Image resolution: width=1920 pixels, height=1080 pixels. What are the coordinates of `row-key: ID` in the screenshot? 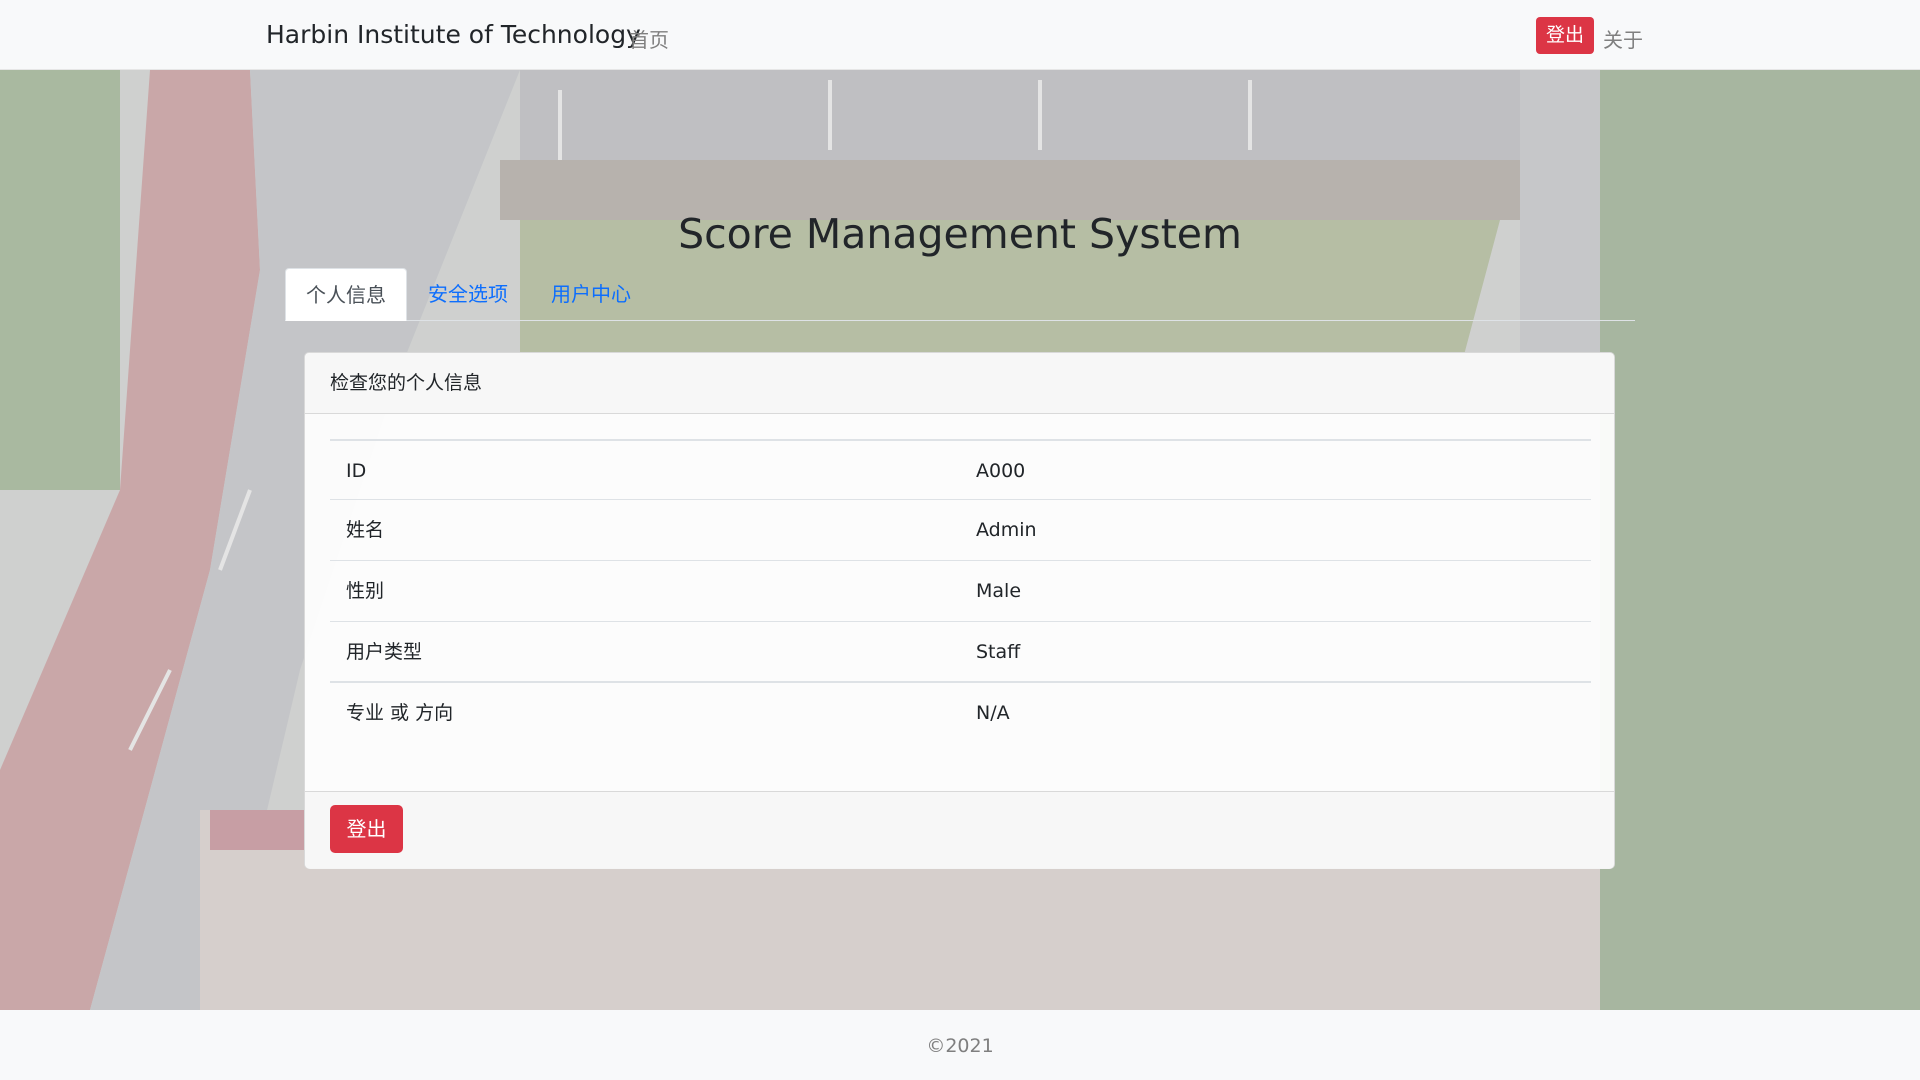 It's located at (356, 471).